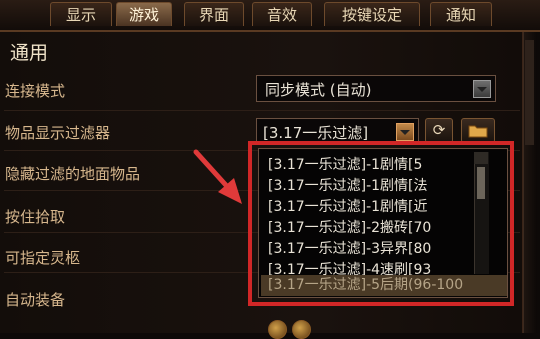  I want to click on hide-filtered-label: 隐藏过滤的地面物品, so click(73, 174).